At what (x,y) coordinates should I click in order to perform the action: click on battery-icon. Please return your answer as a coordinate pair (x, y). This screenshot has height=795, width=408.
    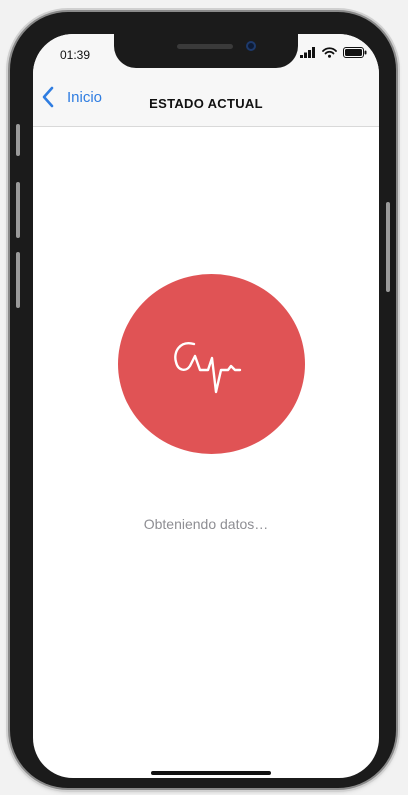
    Looking at the image, I should click on (355, 52).